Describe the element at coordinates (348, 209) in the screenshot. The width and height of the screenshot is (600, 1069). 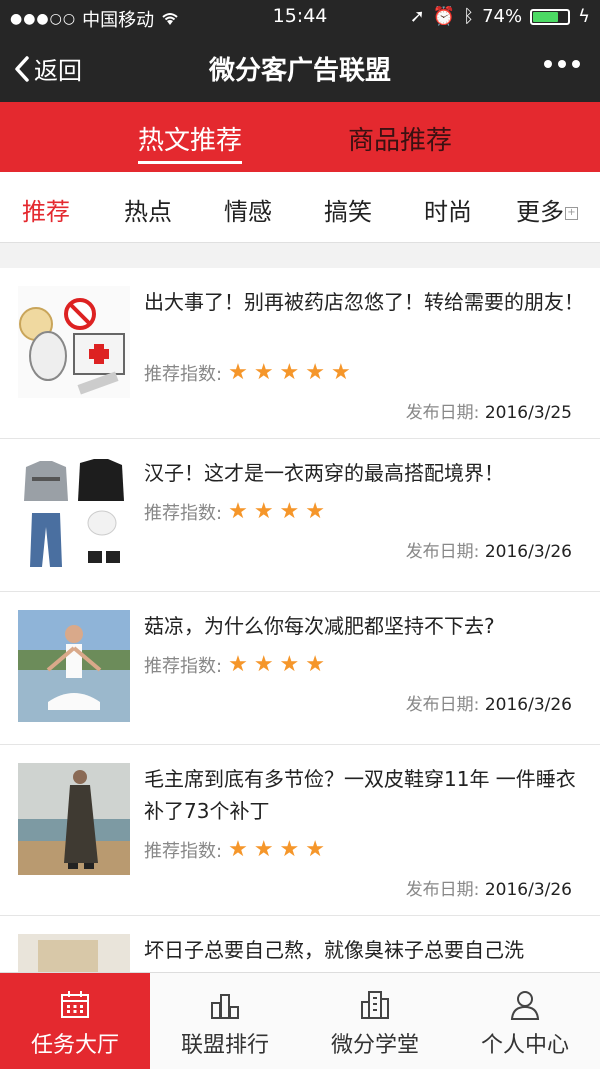
I see `category-funny: 搞笑` at that location.